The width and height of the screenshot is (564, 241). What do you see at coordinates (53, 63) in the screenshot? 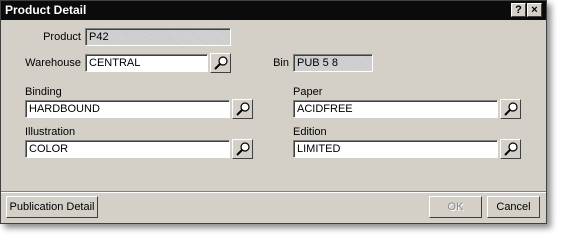
I see `warehouse-label: Warehouse` at bounding box center [53, 63].